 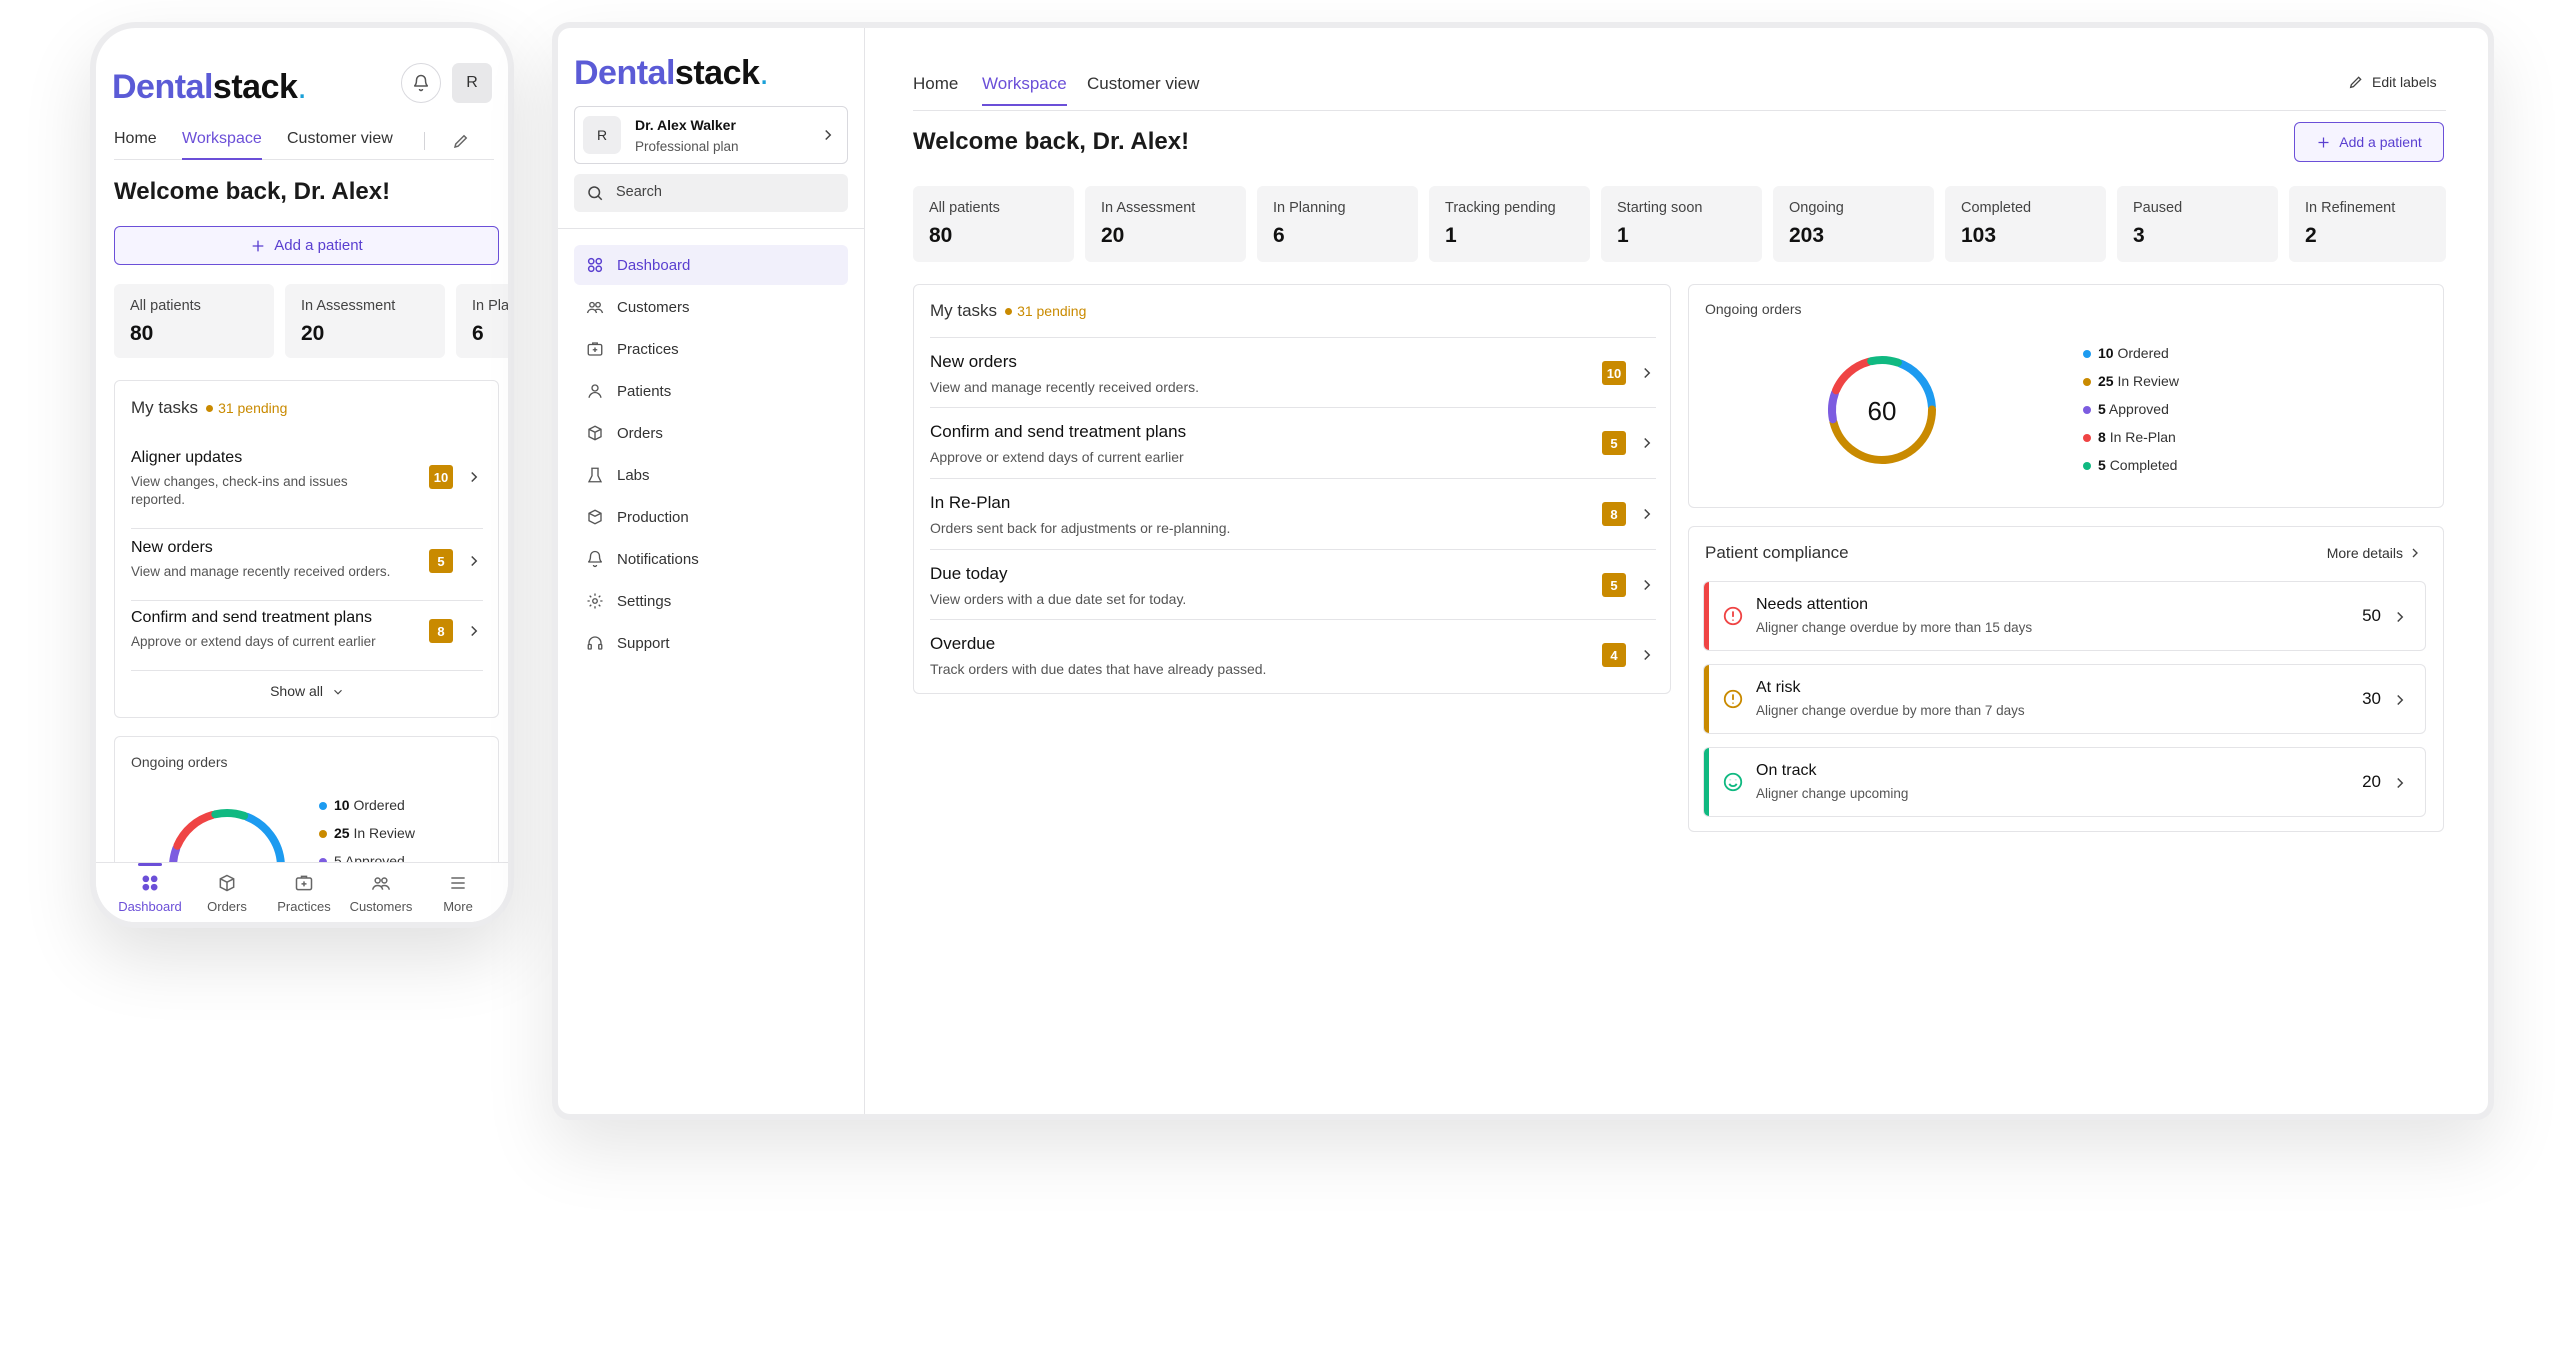 I want to click on legend-count: 5, so click(x=2102, y=465).